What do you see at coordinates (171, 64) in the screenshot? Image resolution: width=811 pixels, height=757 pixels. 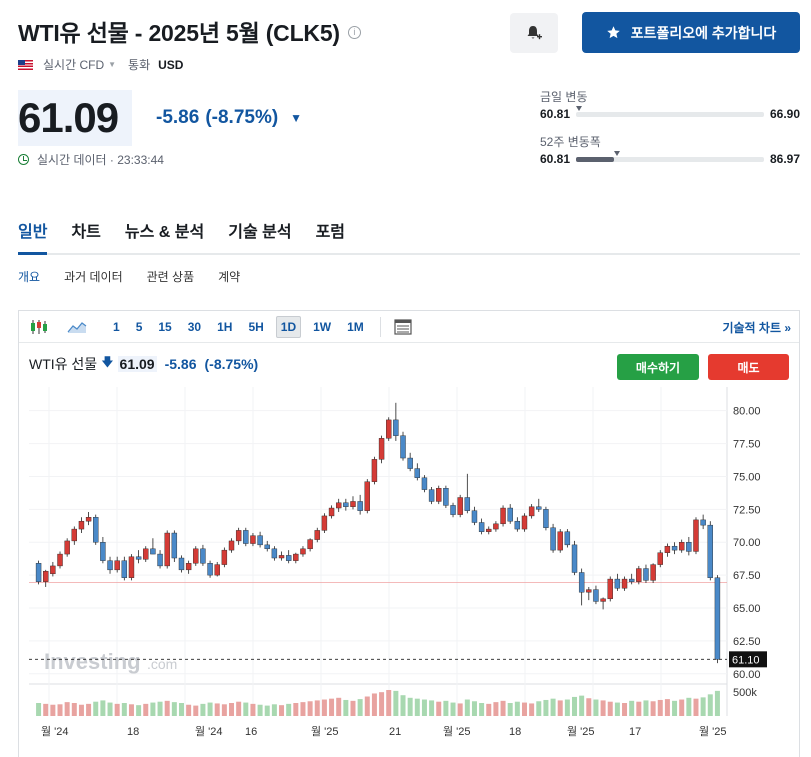 I see `currency-value: USD` at bounding box center [171, 64].